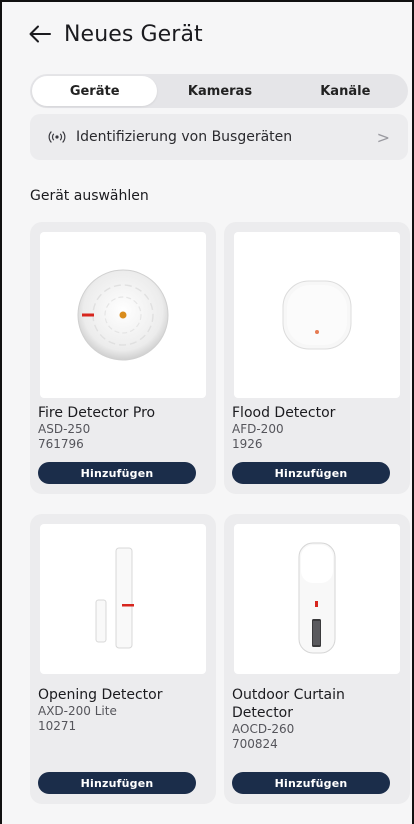 This screenshot has height=824, width=414. Describe the element at coordinates (184, 137) in the screenshot. I see `bus-identification-label: Identifizierung von Busgeräten` at that location.